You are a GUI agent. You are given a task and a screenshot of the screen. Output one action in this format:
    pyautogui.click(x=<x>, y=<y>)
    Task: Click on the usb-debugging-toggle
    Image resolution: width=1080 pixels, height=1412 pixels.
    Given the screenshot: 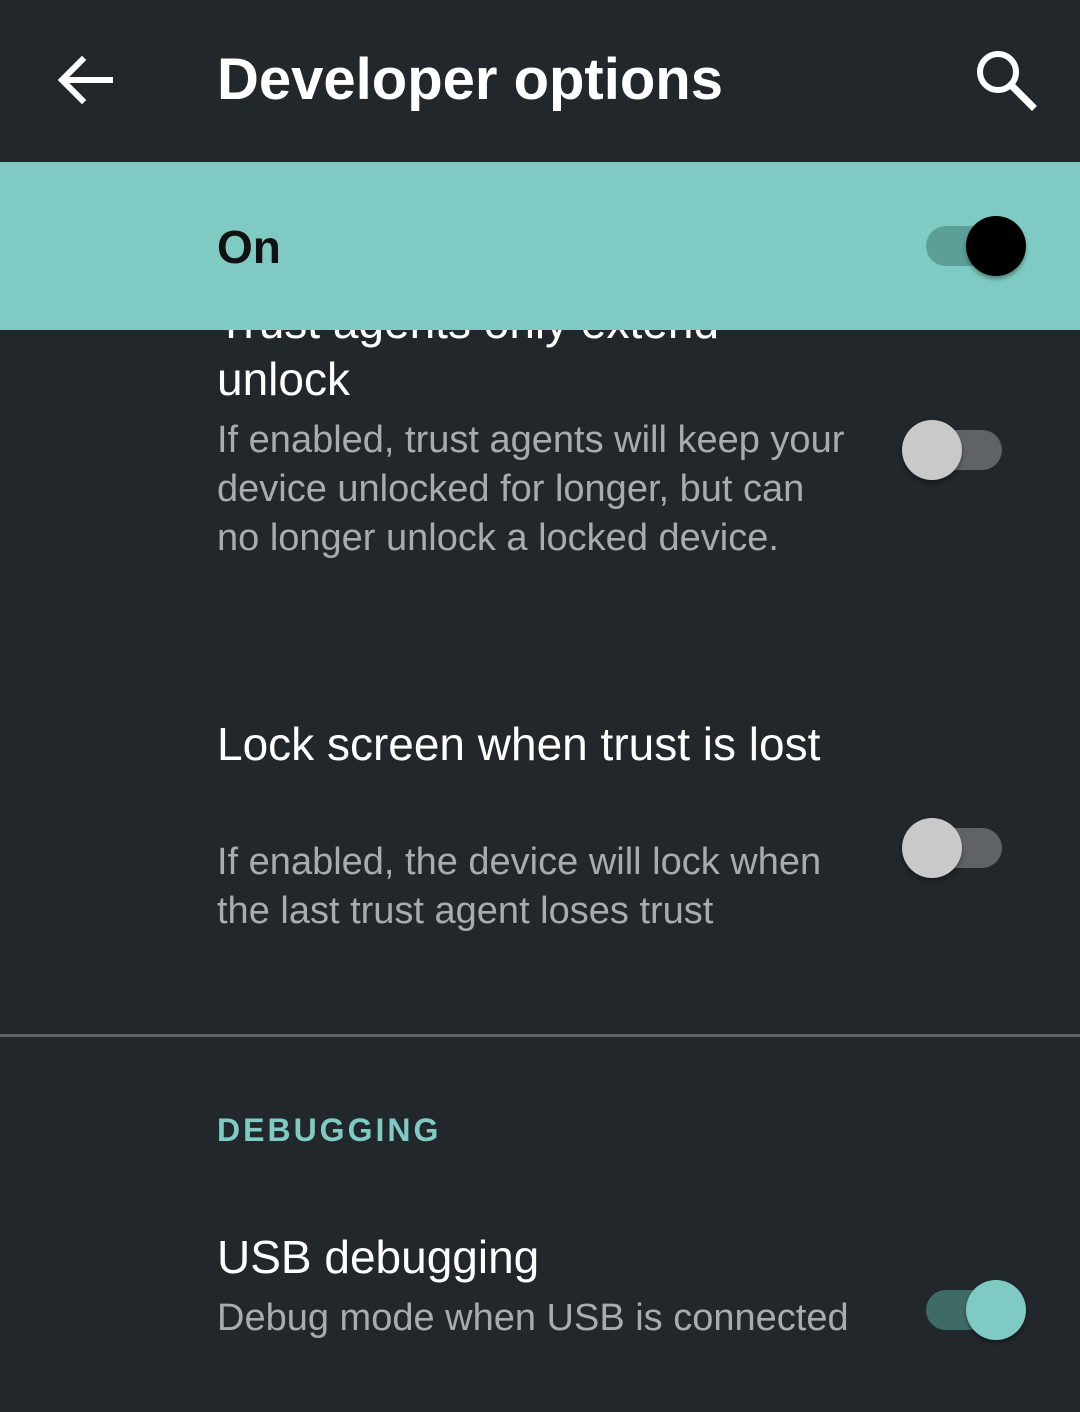 What is the action you would take?
    pyautogui.click(x=976, y=1306)
    